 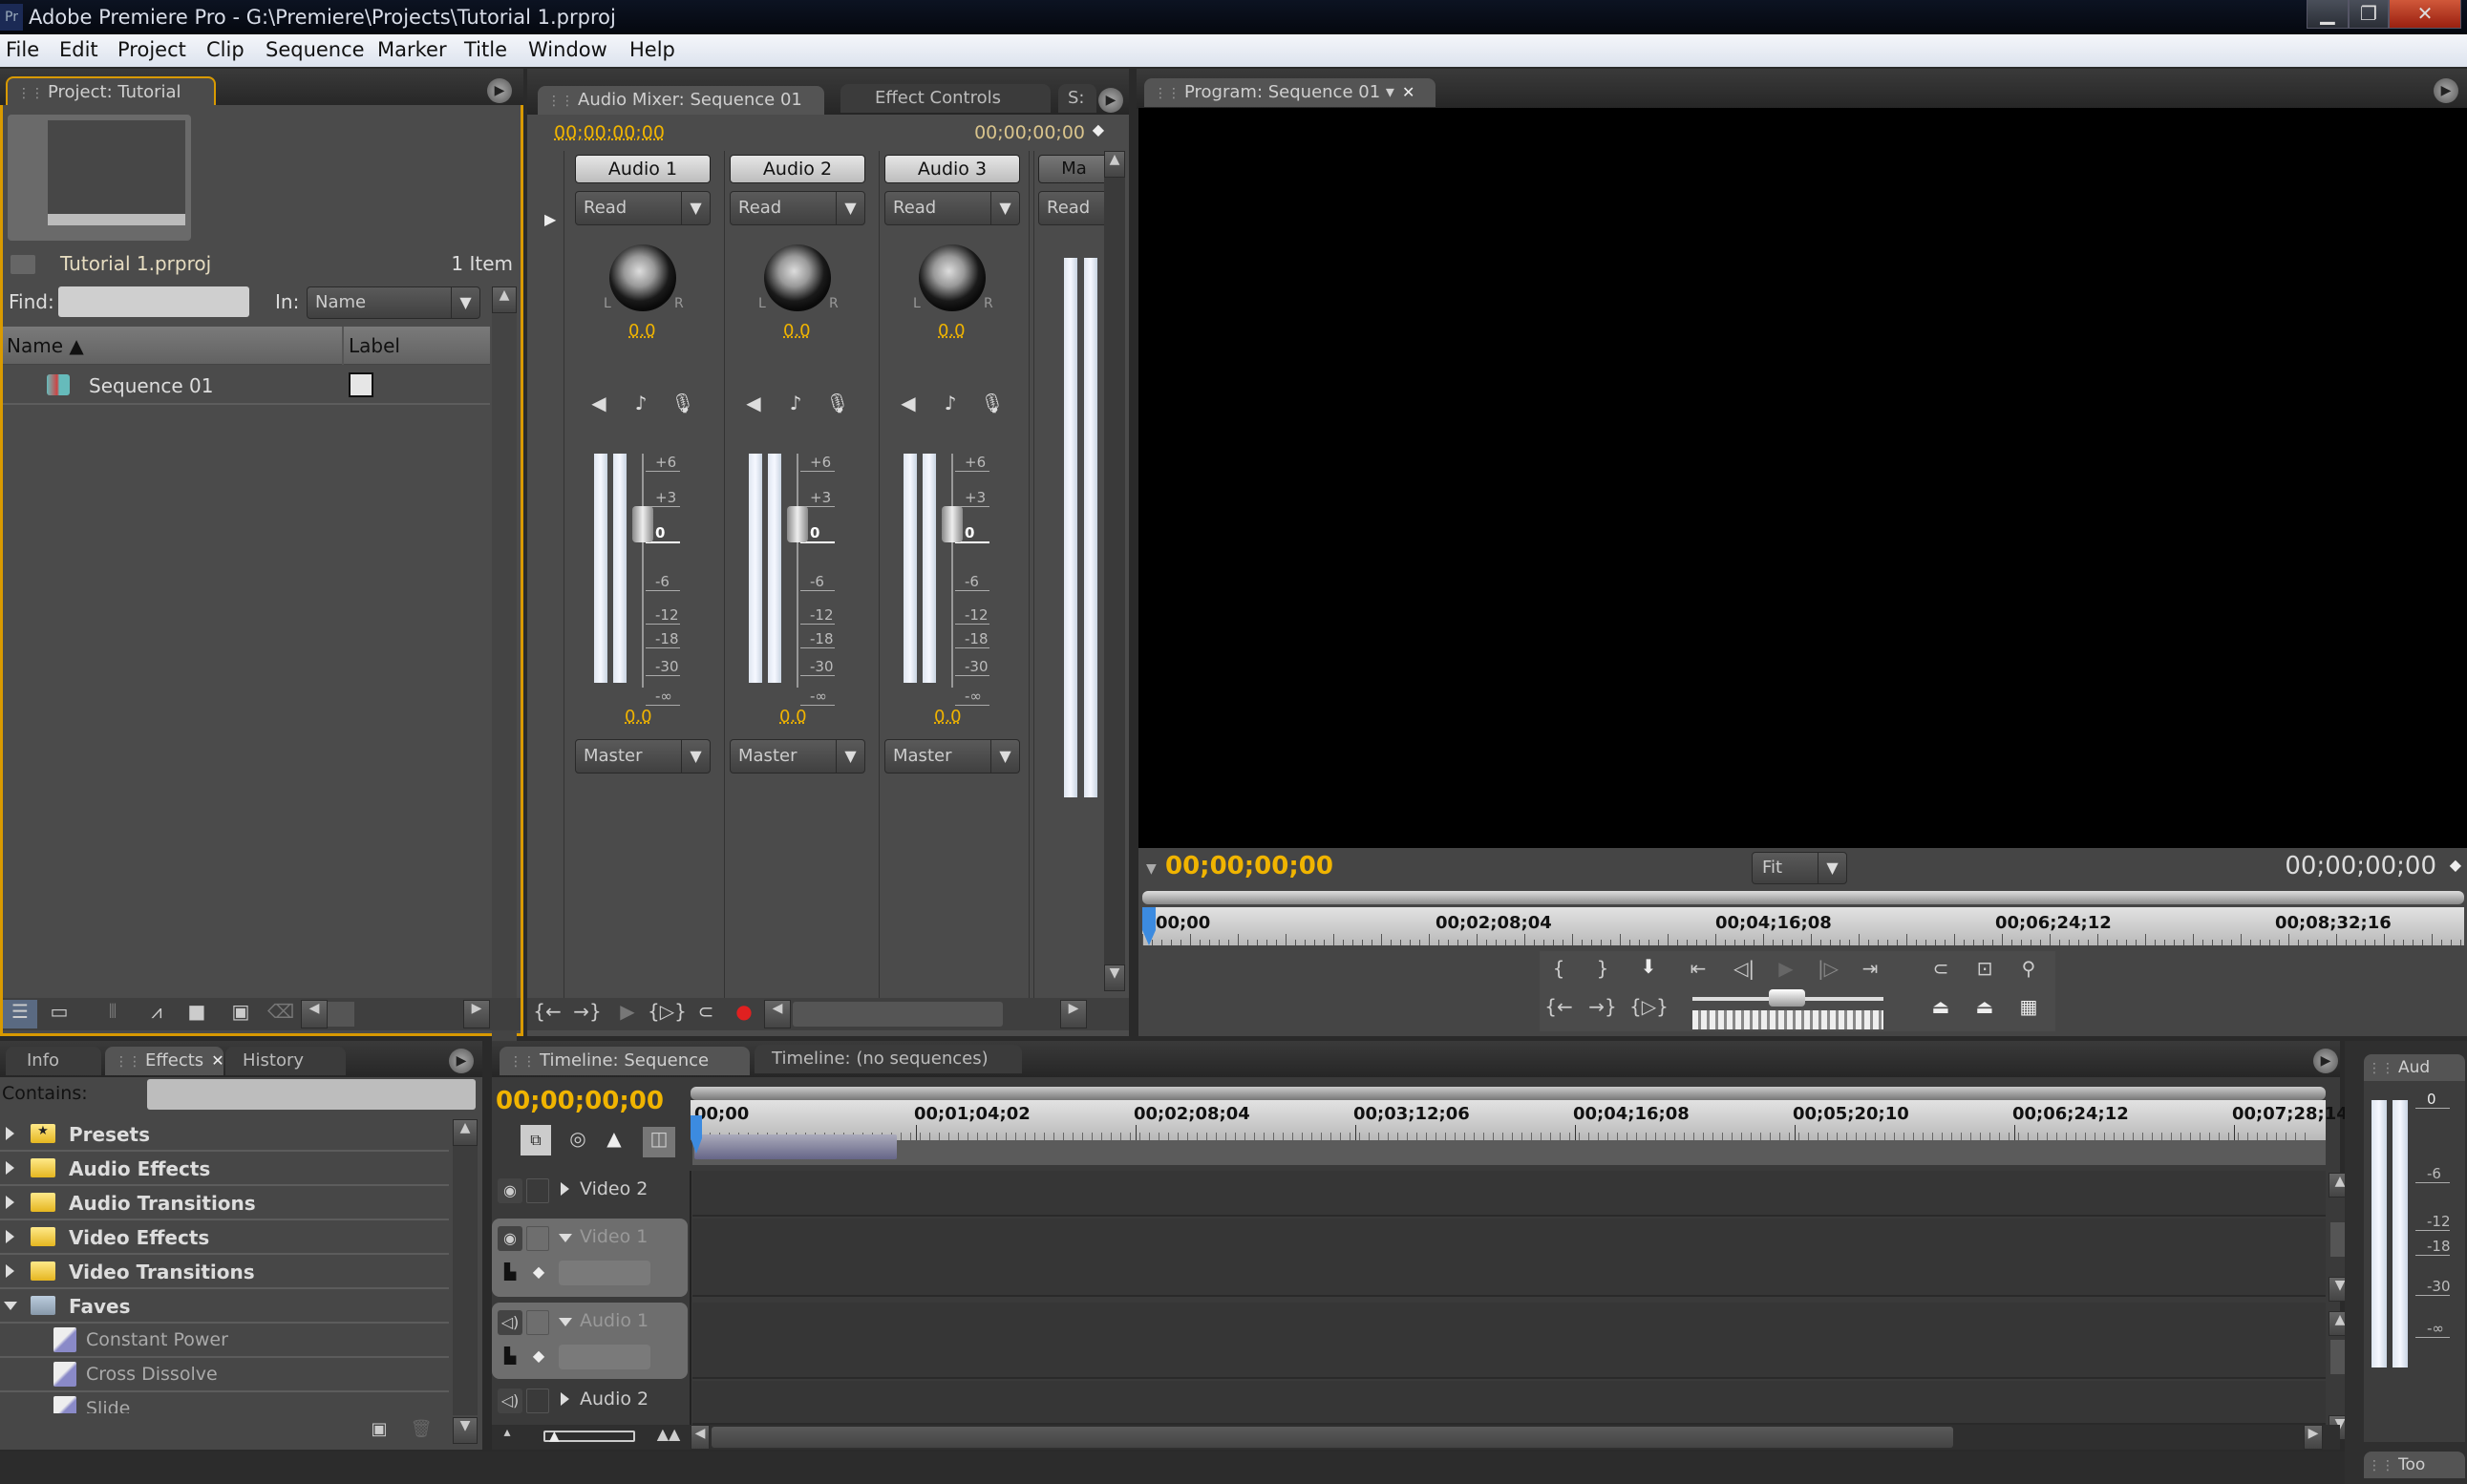 What do you see at coordinates (196, 1012) in the screenshot?
I see `new-bin-icon: ■` at bounding box center [196, 1012].